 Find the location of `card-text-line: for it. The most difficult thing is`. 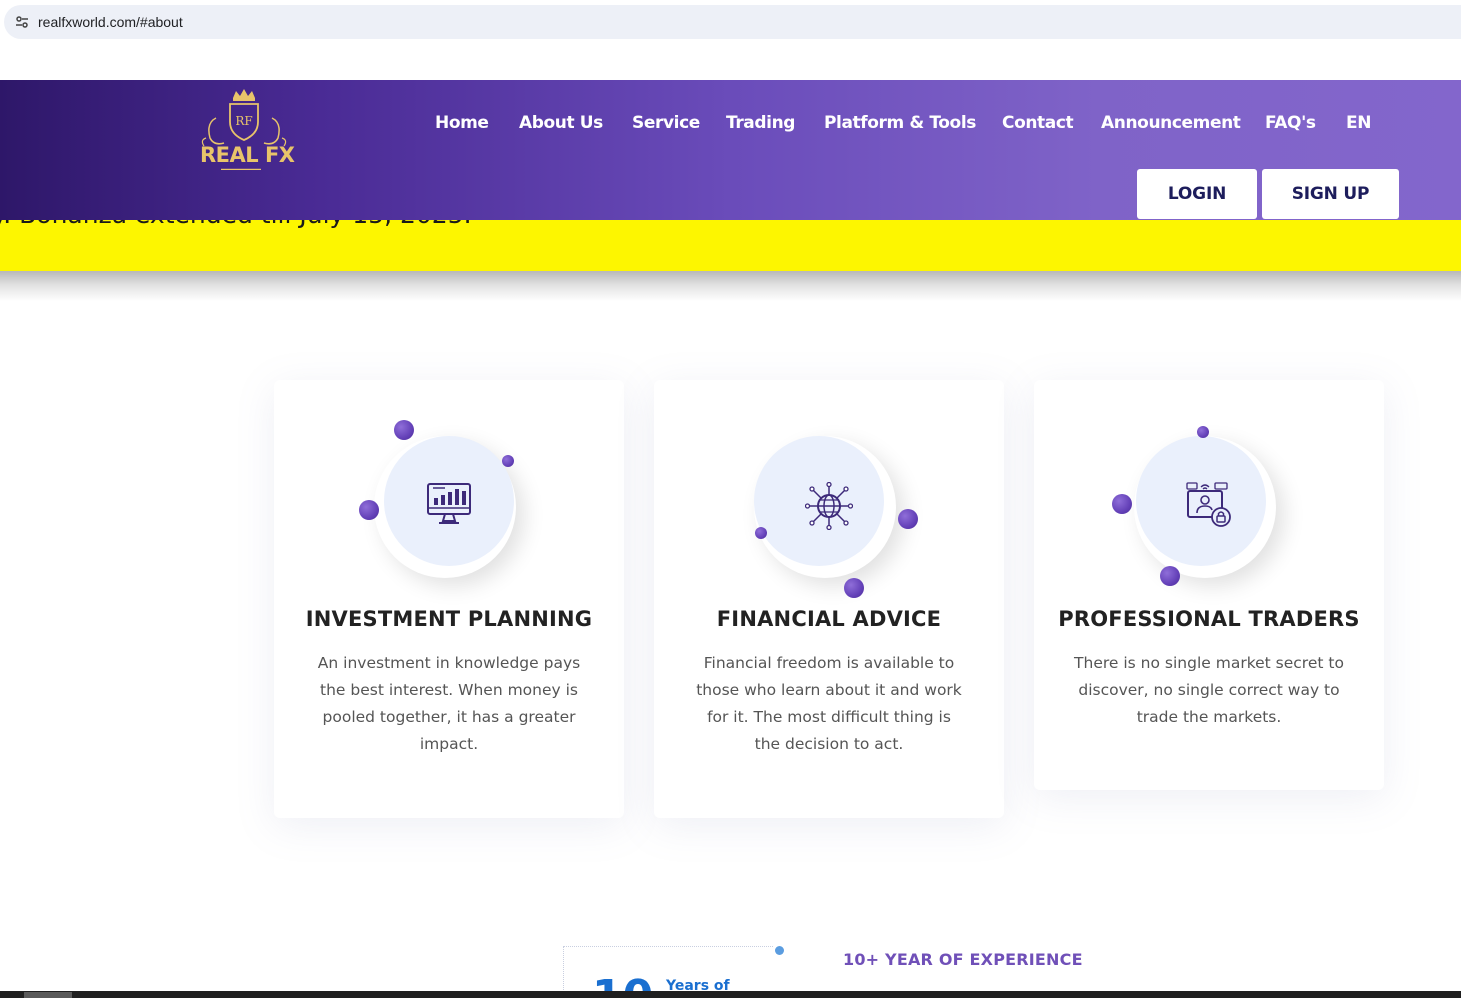

card-text-line: for it. The most difficult thing is is located at coordinates (829, 717).